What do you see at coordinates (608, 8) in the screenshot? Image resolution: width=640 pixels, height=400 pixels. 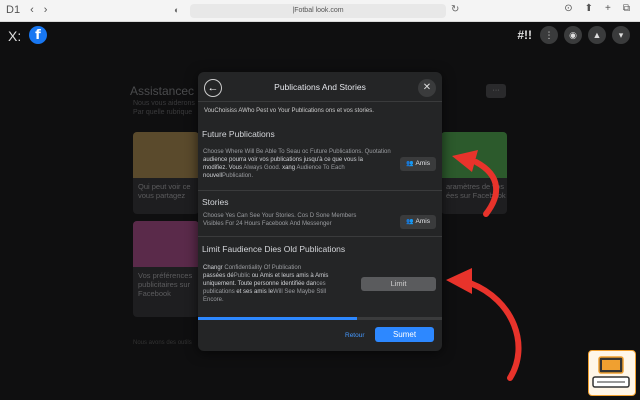 I see `new-tab-icon: +` at bounding box center [608, 8].